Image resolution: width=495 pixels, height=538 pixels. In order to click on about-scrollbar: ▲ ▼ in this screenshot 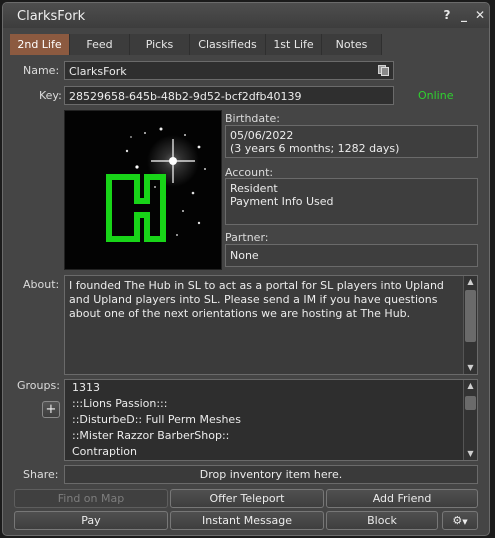, I will do `click(470, 325)`.